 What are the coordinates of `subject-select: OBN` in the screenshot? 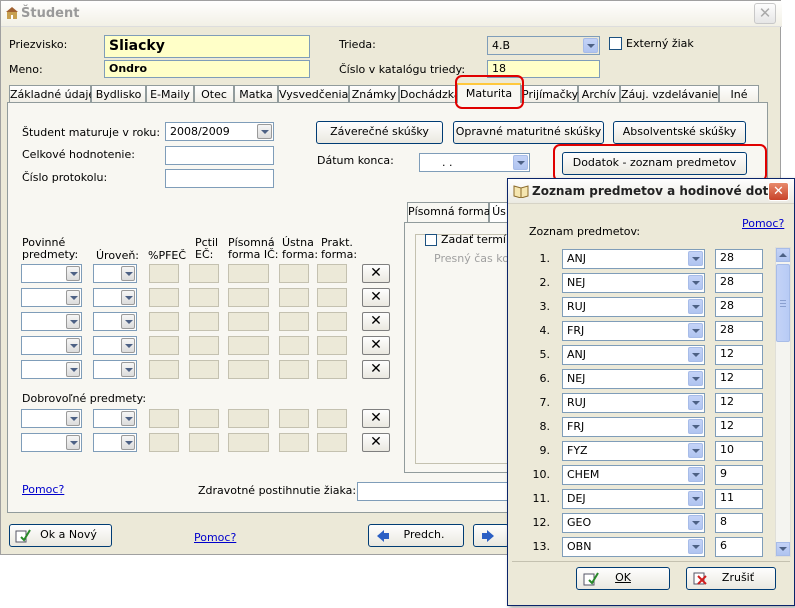 It's located at (633, 547).